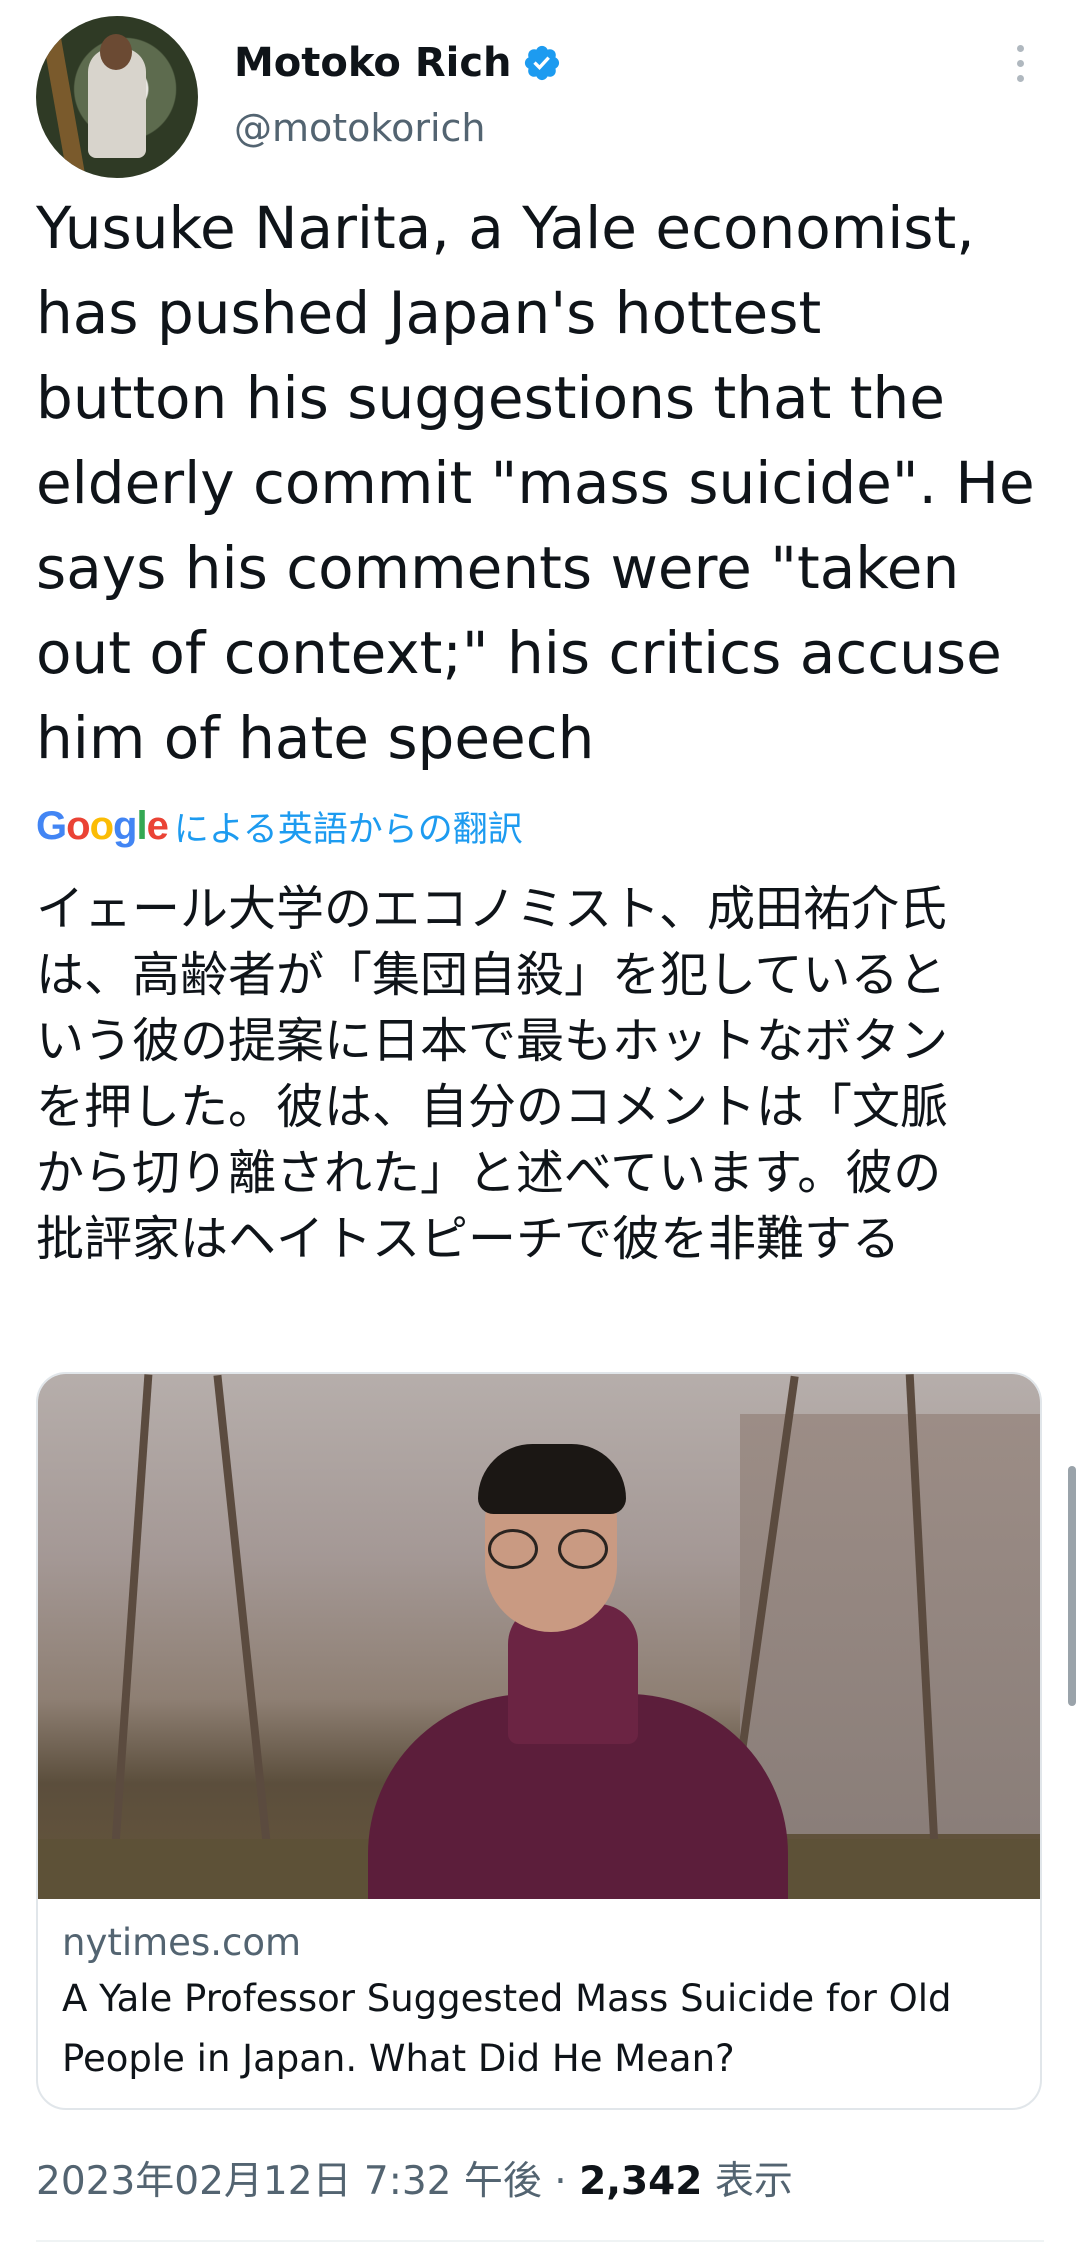 The image size is (1080, 2243). Describe the element at coordinates (490, 398) in the screenshot. I see `tweet-text-line: button his suggestions that the` at that location.